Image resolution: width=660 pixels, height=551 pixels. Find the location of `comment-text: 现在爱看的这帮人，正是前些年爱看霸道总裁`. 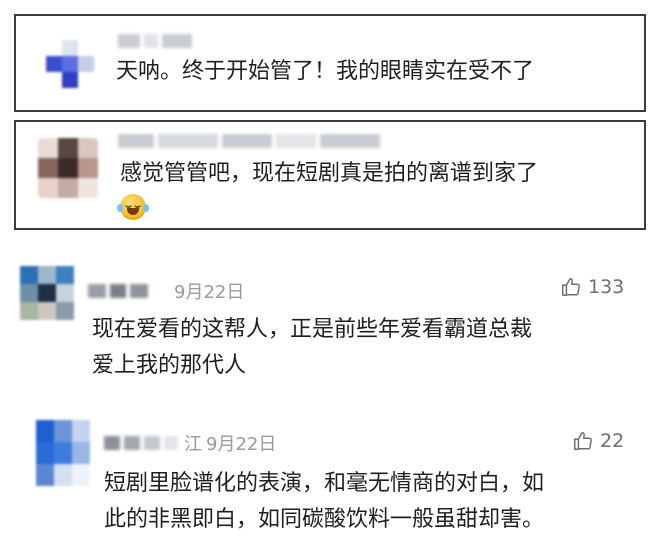

comment-text: 现在爱看的这帮人，正是前些年爱看霸道总裁 is located at coordinates (312, 329).